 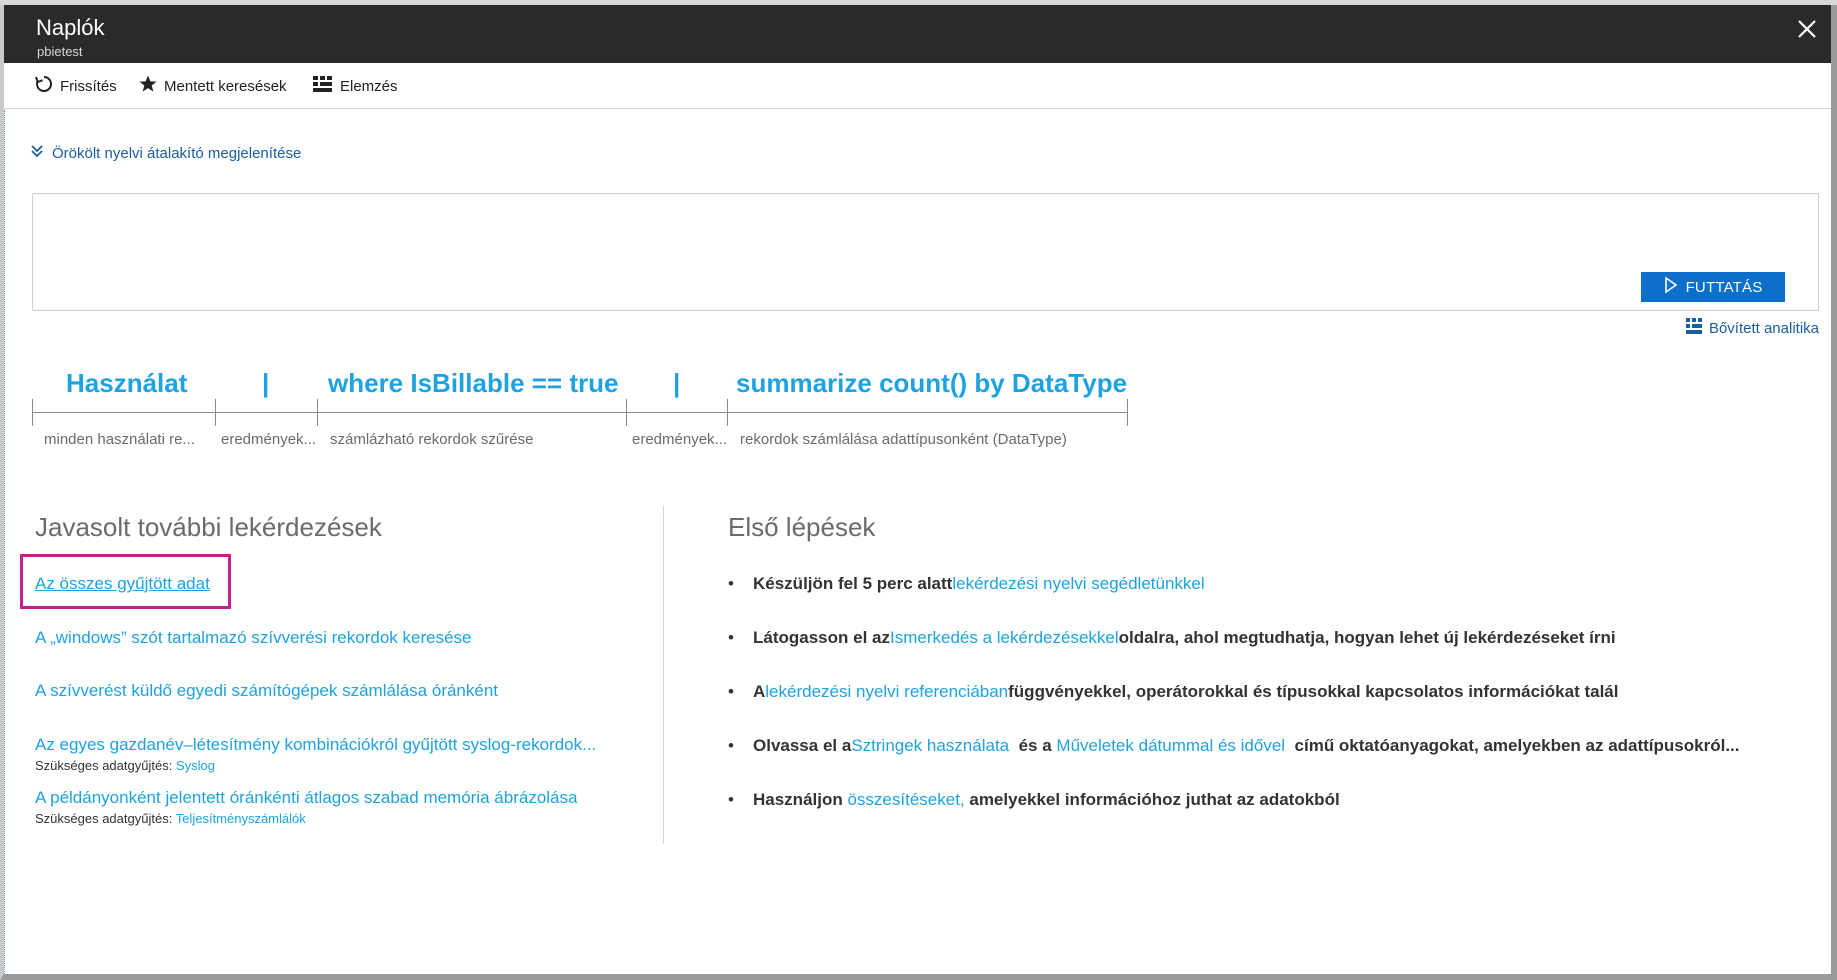 I want to click on advanced-analytics-link: Bővített analitika, so click(x=1752, y=328).